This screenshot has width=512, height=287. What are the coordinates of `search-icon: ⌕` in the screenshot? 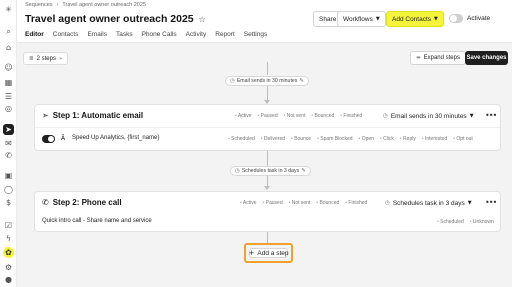 It's located at (8, 31).